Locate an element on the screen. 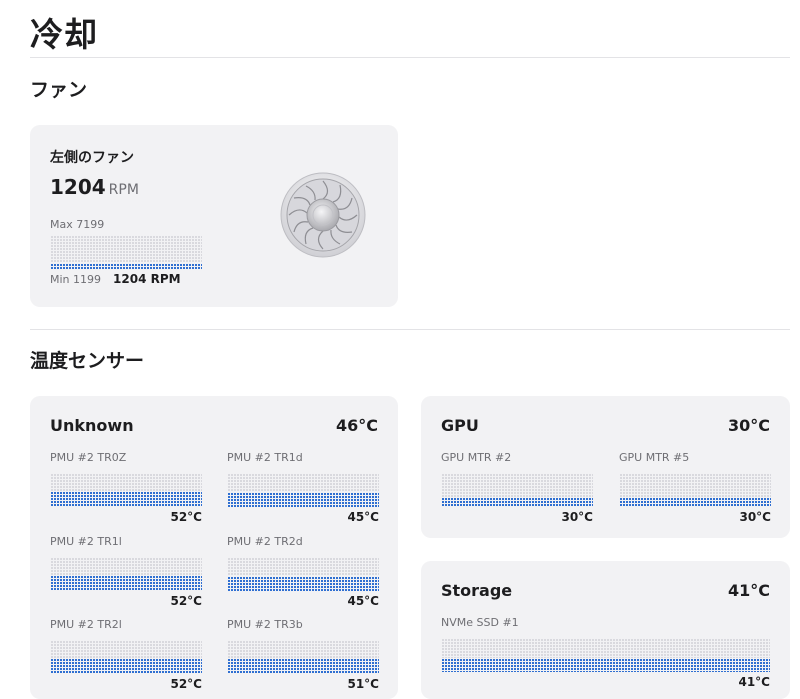  sensor-item: GPU MTR #5 30°C is located at coordinates (695, 487).